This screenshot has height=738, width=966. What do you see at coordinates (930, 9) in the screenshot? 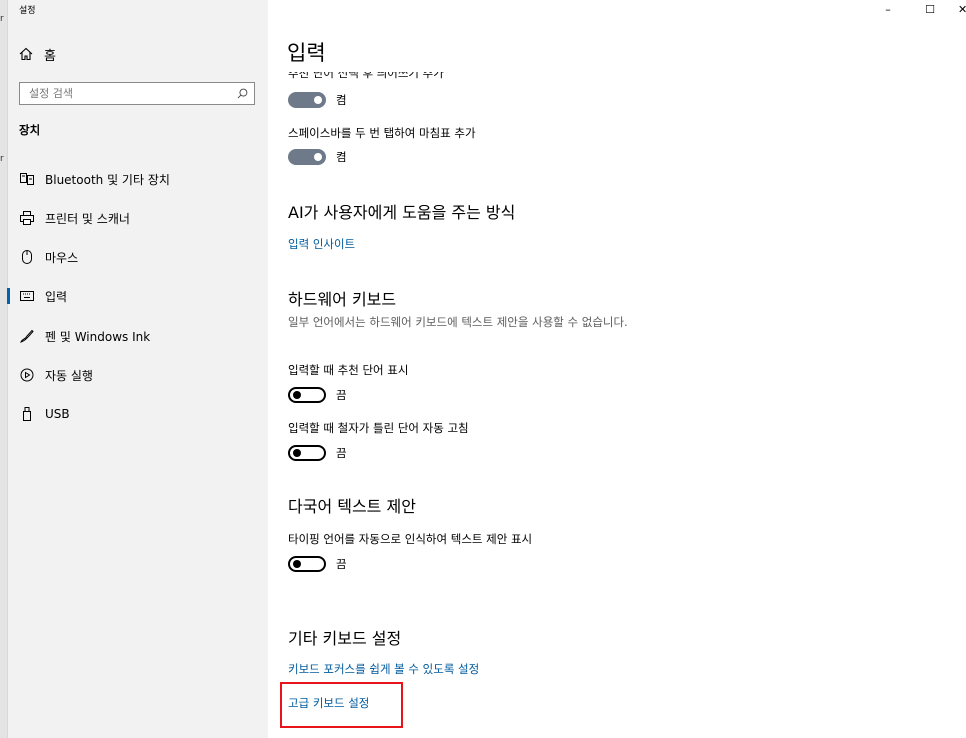
I see `maximize-button: ☐` at bounding box center [930, 9].